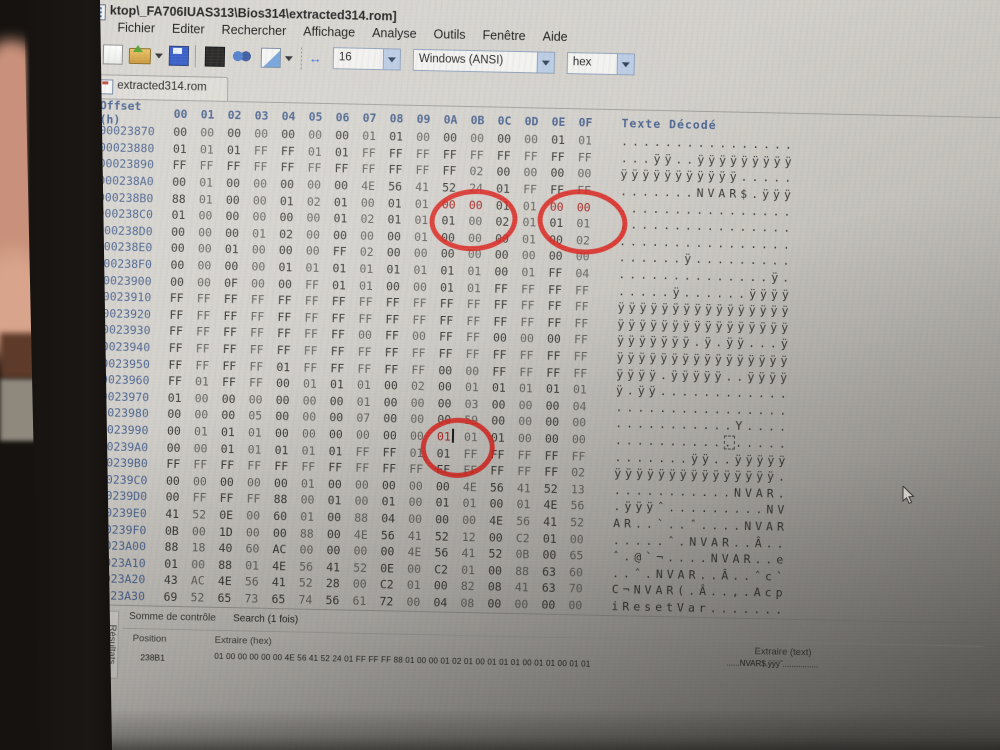 The width and height of the screenshot is (1000, 750). Describe the element at coordinates (585, 406) in the screenshot. I see `byte-cell: 04` at that location.